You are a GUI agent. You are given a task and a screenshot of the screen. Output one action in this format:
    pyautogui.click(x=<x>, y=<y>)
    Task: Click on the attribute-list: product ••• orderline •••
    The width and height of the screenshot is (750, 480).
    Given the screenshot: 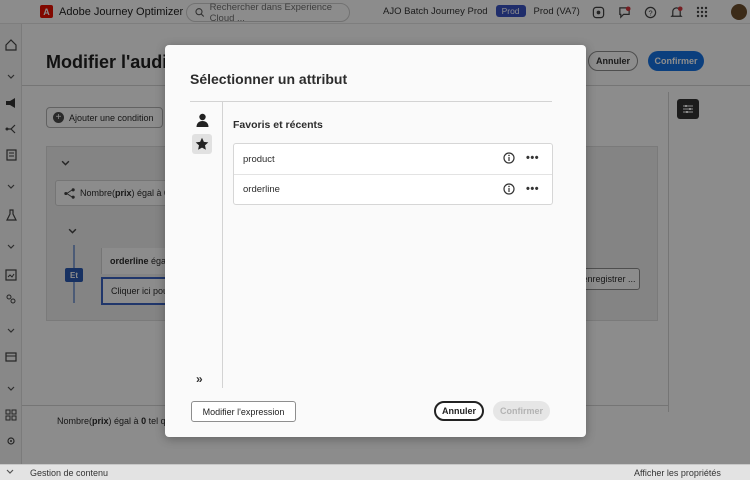 What is the action you would take?
    pyautogui.click(x=393, y=174)
    